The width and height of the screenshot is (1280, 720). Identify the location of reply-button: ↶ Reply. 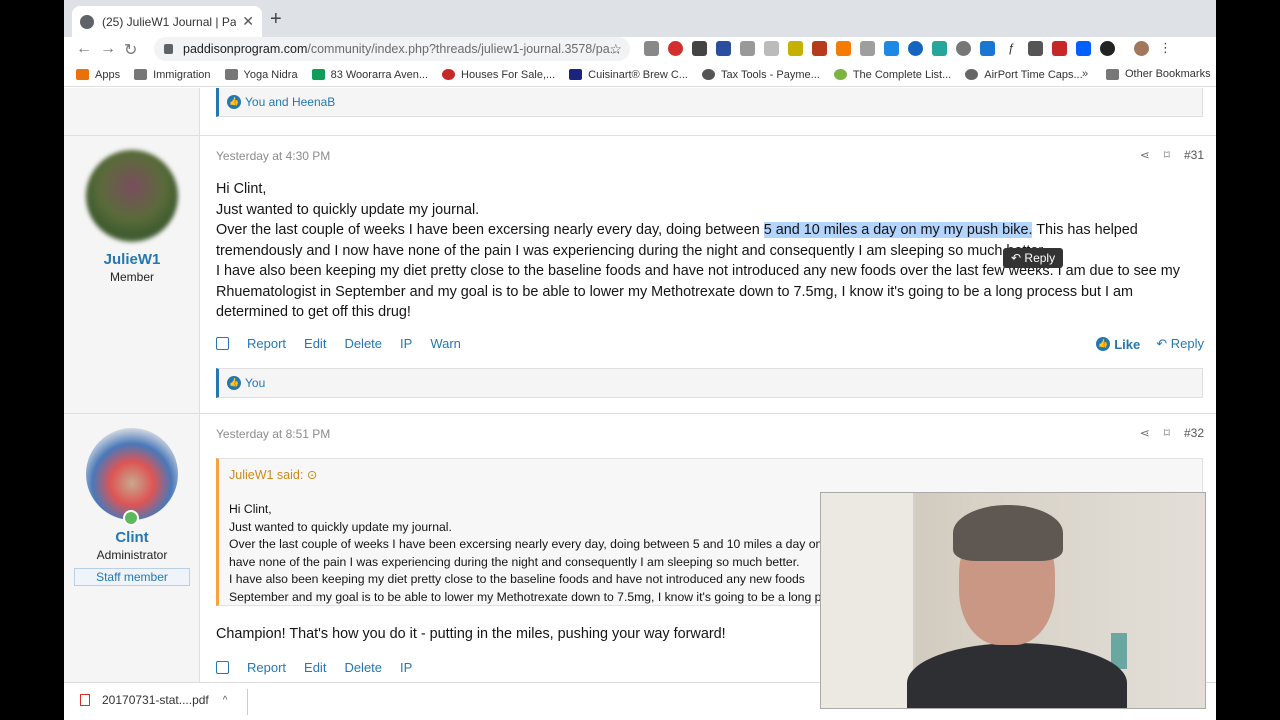
(1180, 344).